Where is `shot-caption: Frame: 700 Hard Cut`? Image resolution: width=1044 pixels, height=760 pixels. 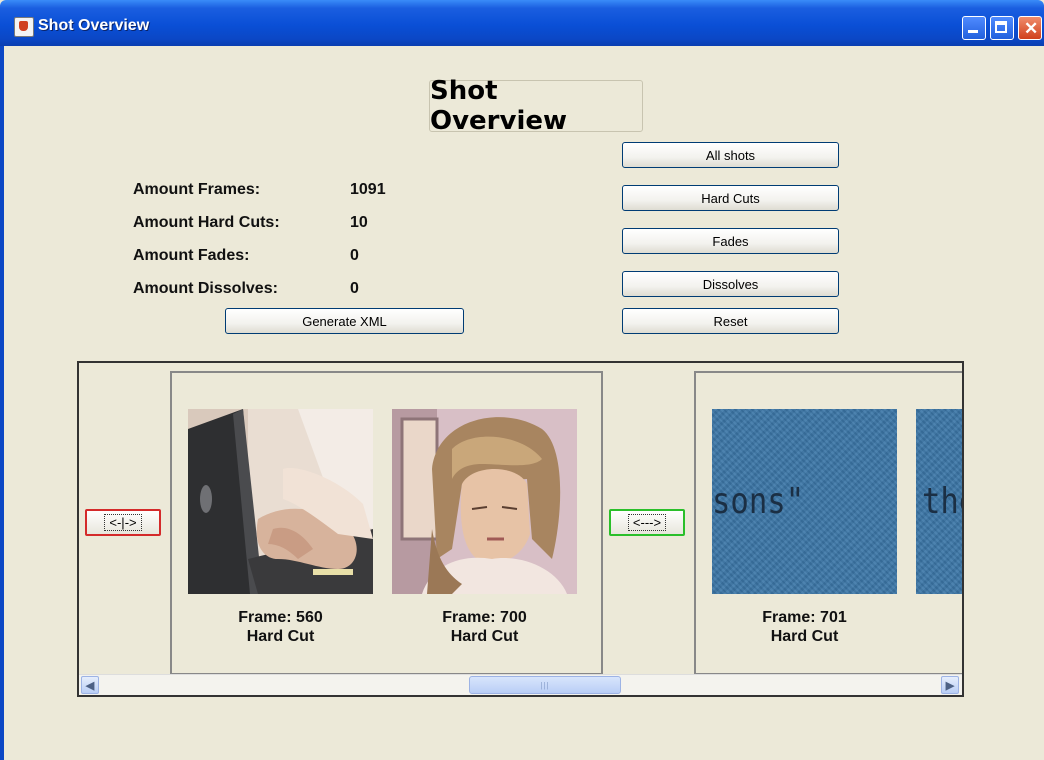 shot-caption: Frame: 700 Hard Cut is located at coordinates (484, 627).